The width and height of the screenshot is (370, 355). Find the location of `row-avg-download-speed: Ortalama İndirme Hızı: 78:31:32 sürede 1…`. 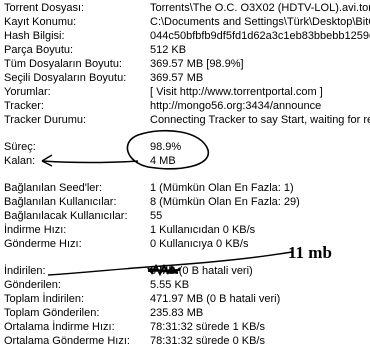

row-avg-download-speed: Ortalama İndirme Hızı: 78:31:32 sürede 1… is located at coordinates (185, 327).